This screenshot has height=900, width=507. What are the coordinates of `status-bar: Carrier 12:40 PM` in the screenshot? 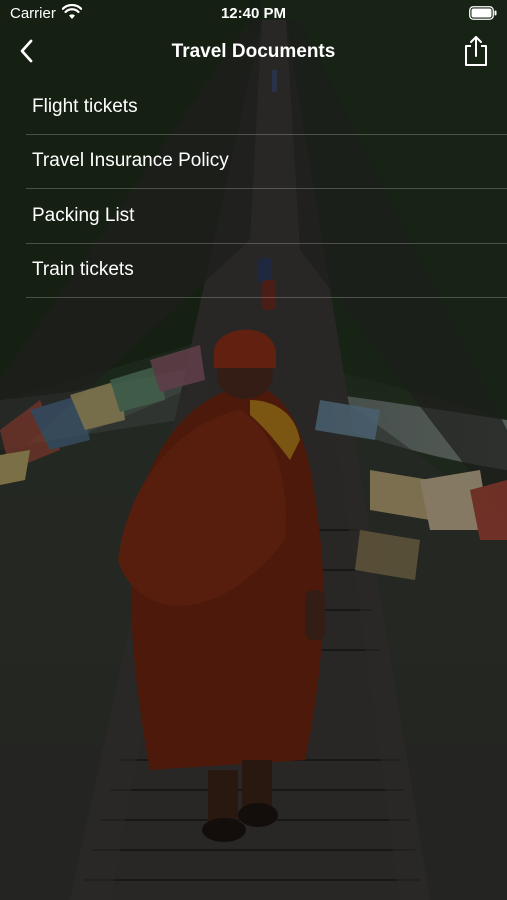 It's located at (253, 14).